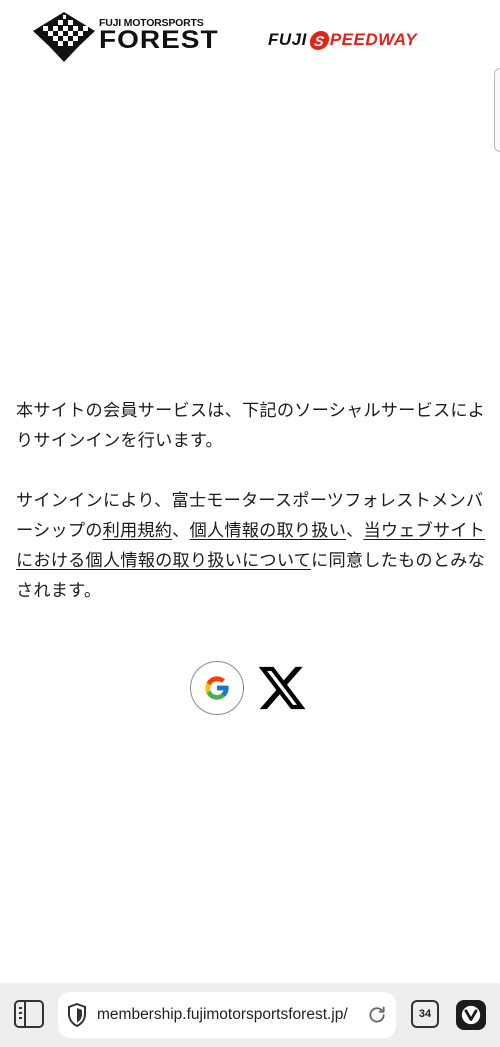 Image resolution: width=500 pixels, height=1047 pixels. Describe the element at coordinates (268, 531) in the screenshot. I see `privacy-handling-link: 個人情報の取り扱い` at that location.